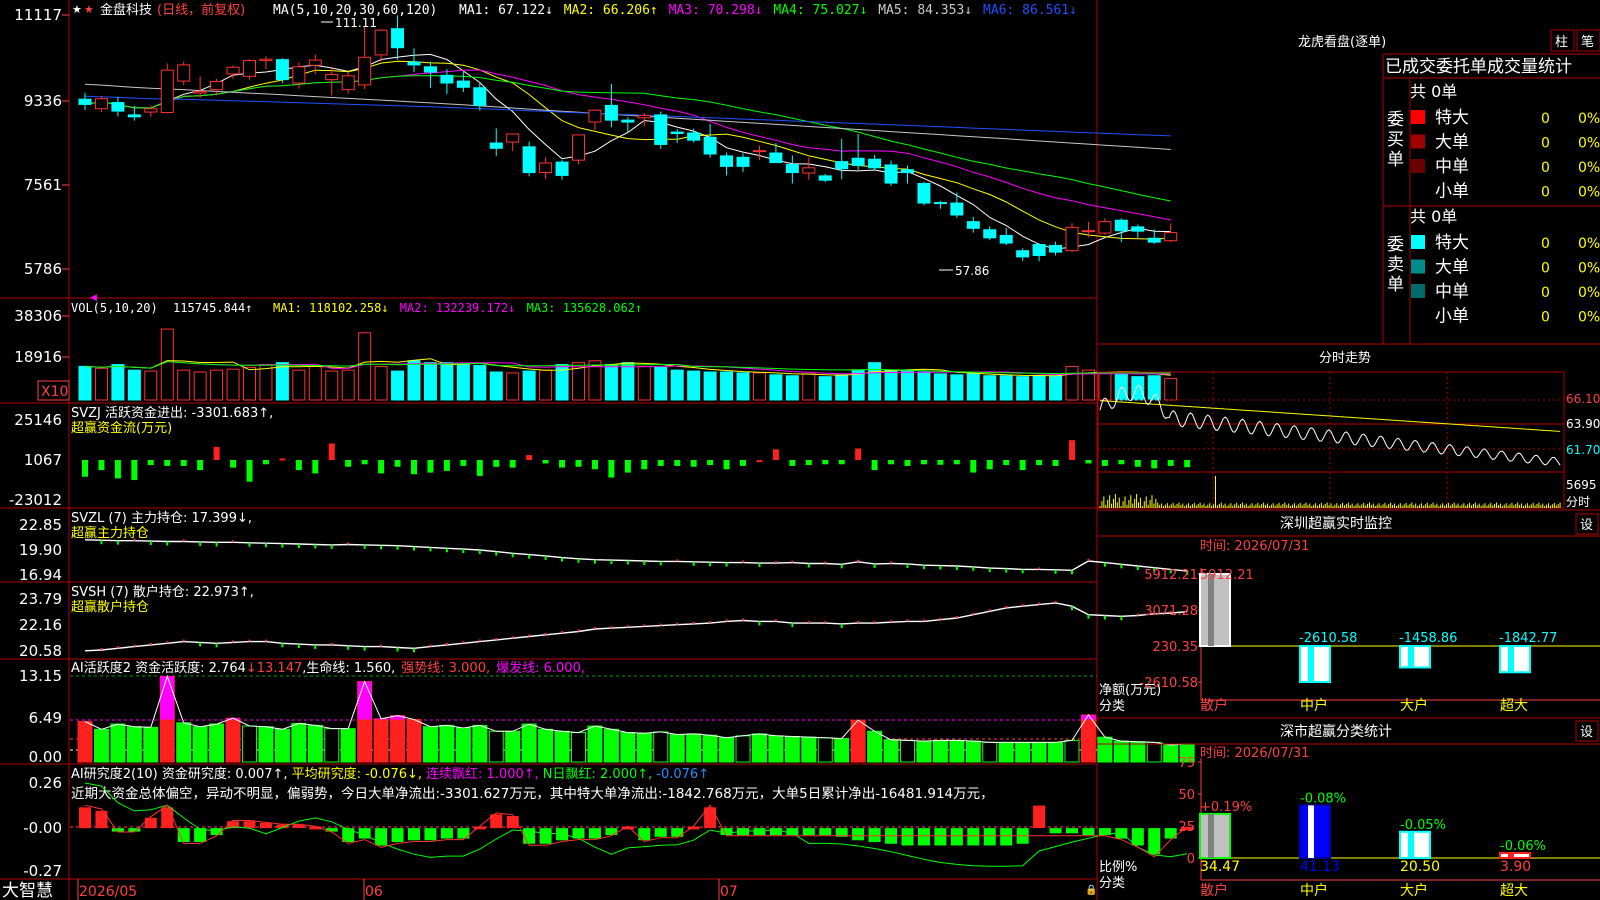 The height and width of the screenshot is (900, 1600). I want to click on lock-icon: 🔒, so click(1091, 890).